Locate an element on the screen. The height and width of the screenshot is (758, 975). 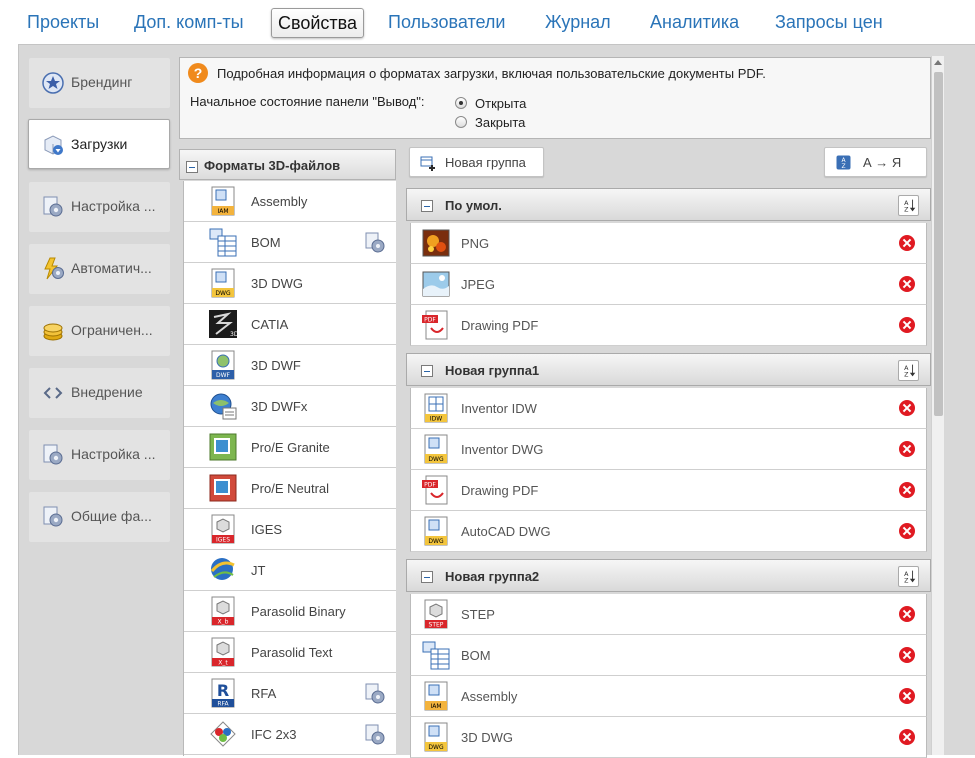
help-icon: ? is located at coordinates (198, 73).